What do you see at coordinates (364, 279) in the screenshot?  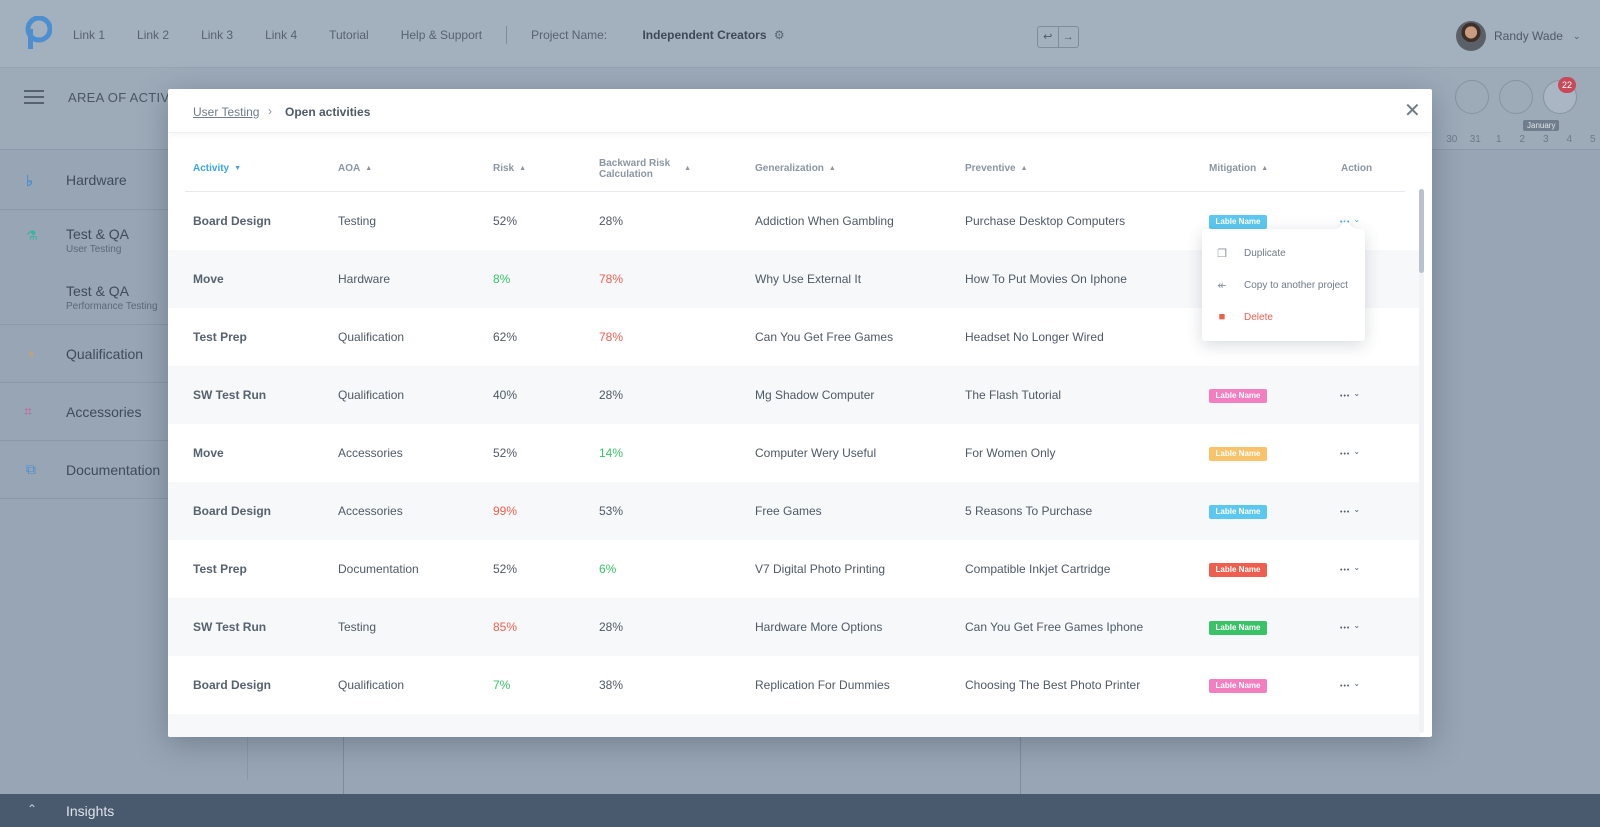 I see `cell-aoa: Hardware` at bounding box center [364, 279].